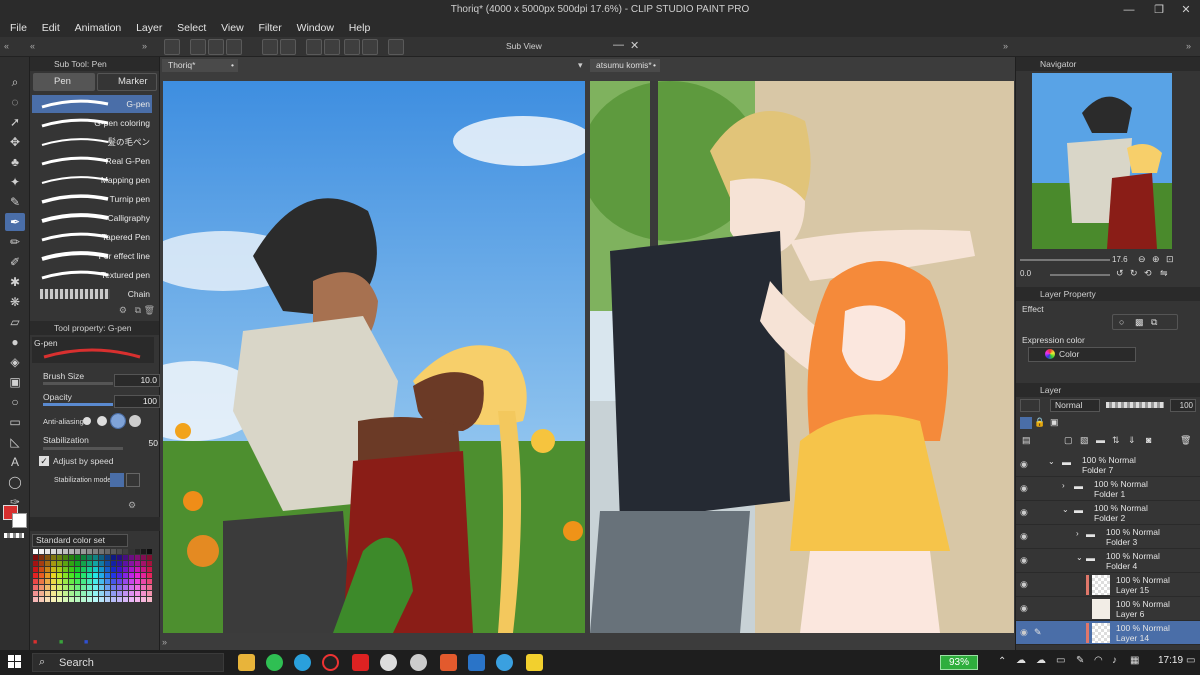  What do you see at coordinates (1108, 585) in the screenshot?
I see `layer-row: ◉ 100 % Normal Layer 15` at bounding box center [1108, 585].